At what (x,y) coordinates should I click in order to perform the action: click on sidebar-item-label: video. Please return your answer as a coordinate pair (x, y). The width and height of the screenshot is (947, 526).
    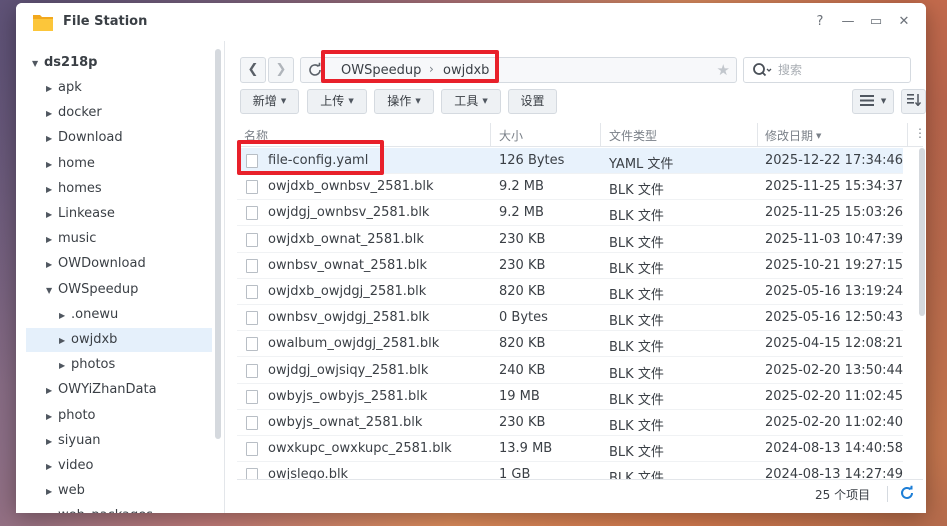
    Looking at the image, I should click on (76, 465).